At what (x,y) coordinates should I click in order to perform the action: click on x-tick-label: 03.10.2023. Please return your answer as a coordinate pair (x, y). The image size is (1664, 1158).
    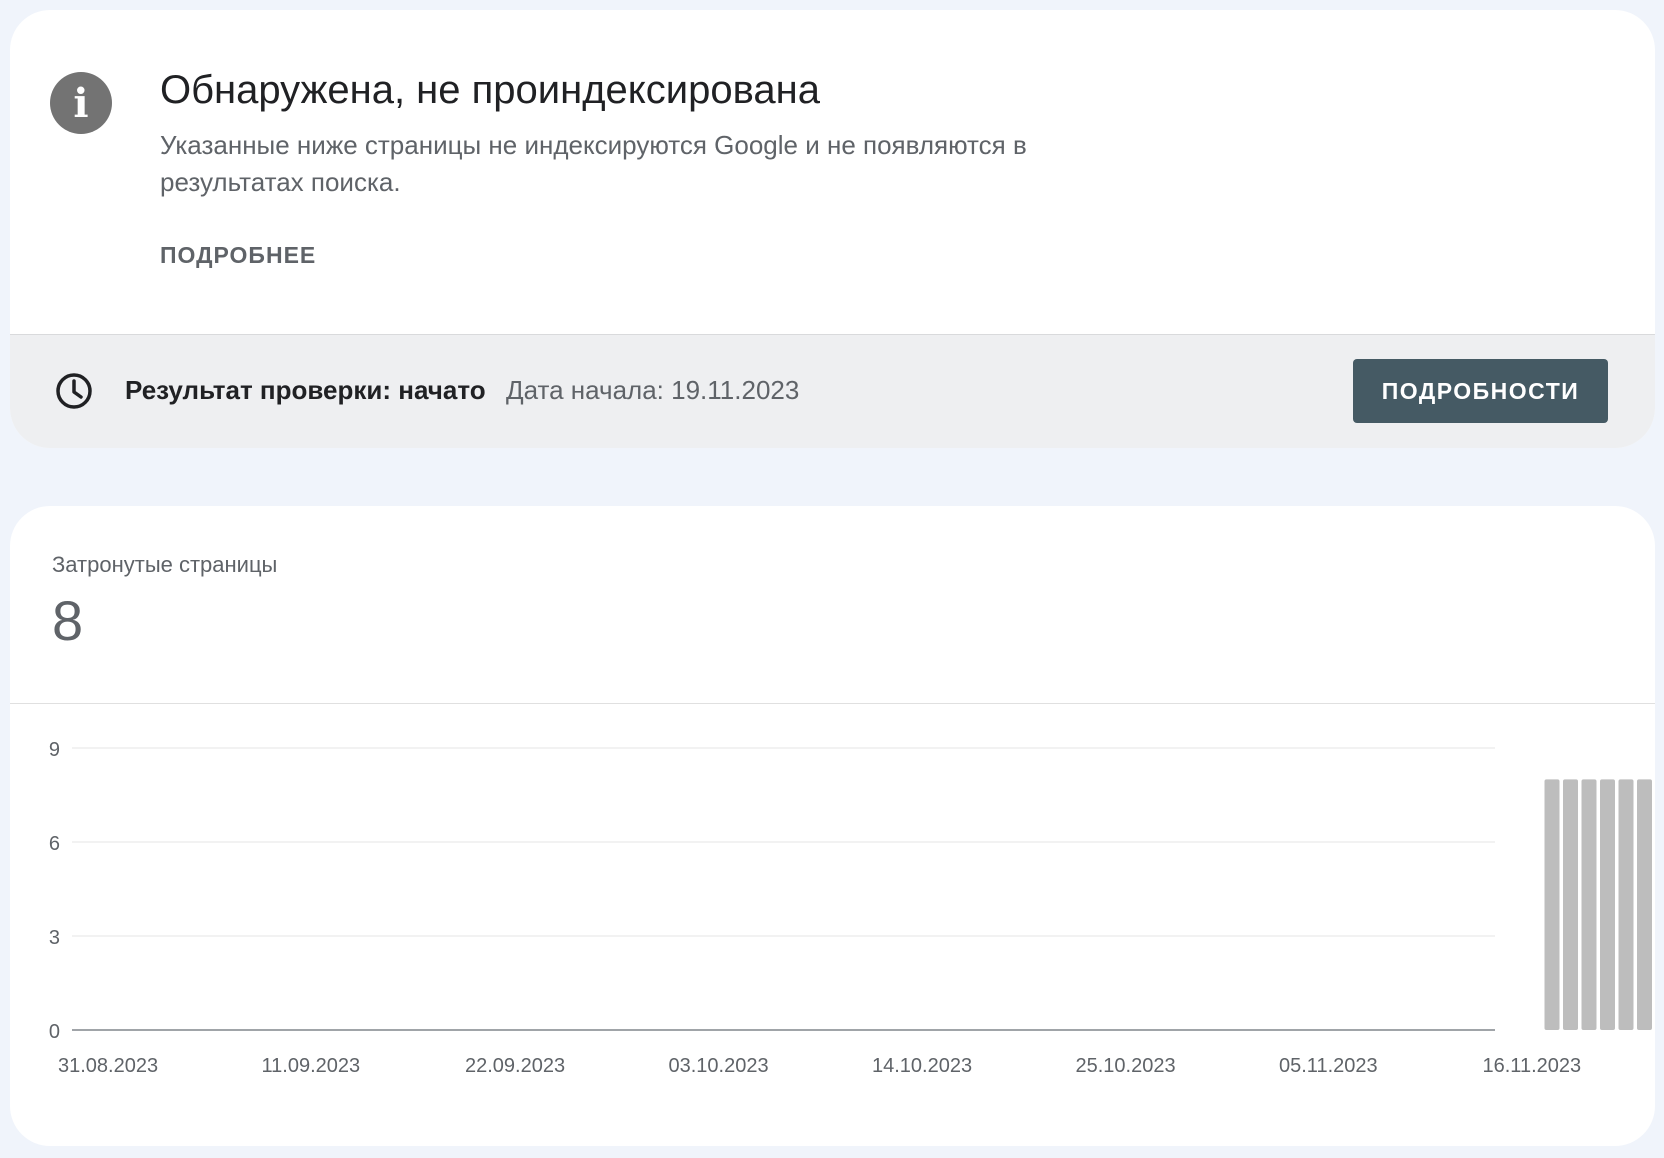
    Looking at the image, I should click on (719, 1066).